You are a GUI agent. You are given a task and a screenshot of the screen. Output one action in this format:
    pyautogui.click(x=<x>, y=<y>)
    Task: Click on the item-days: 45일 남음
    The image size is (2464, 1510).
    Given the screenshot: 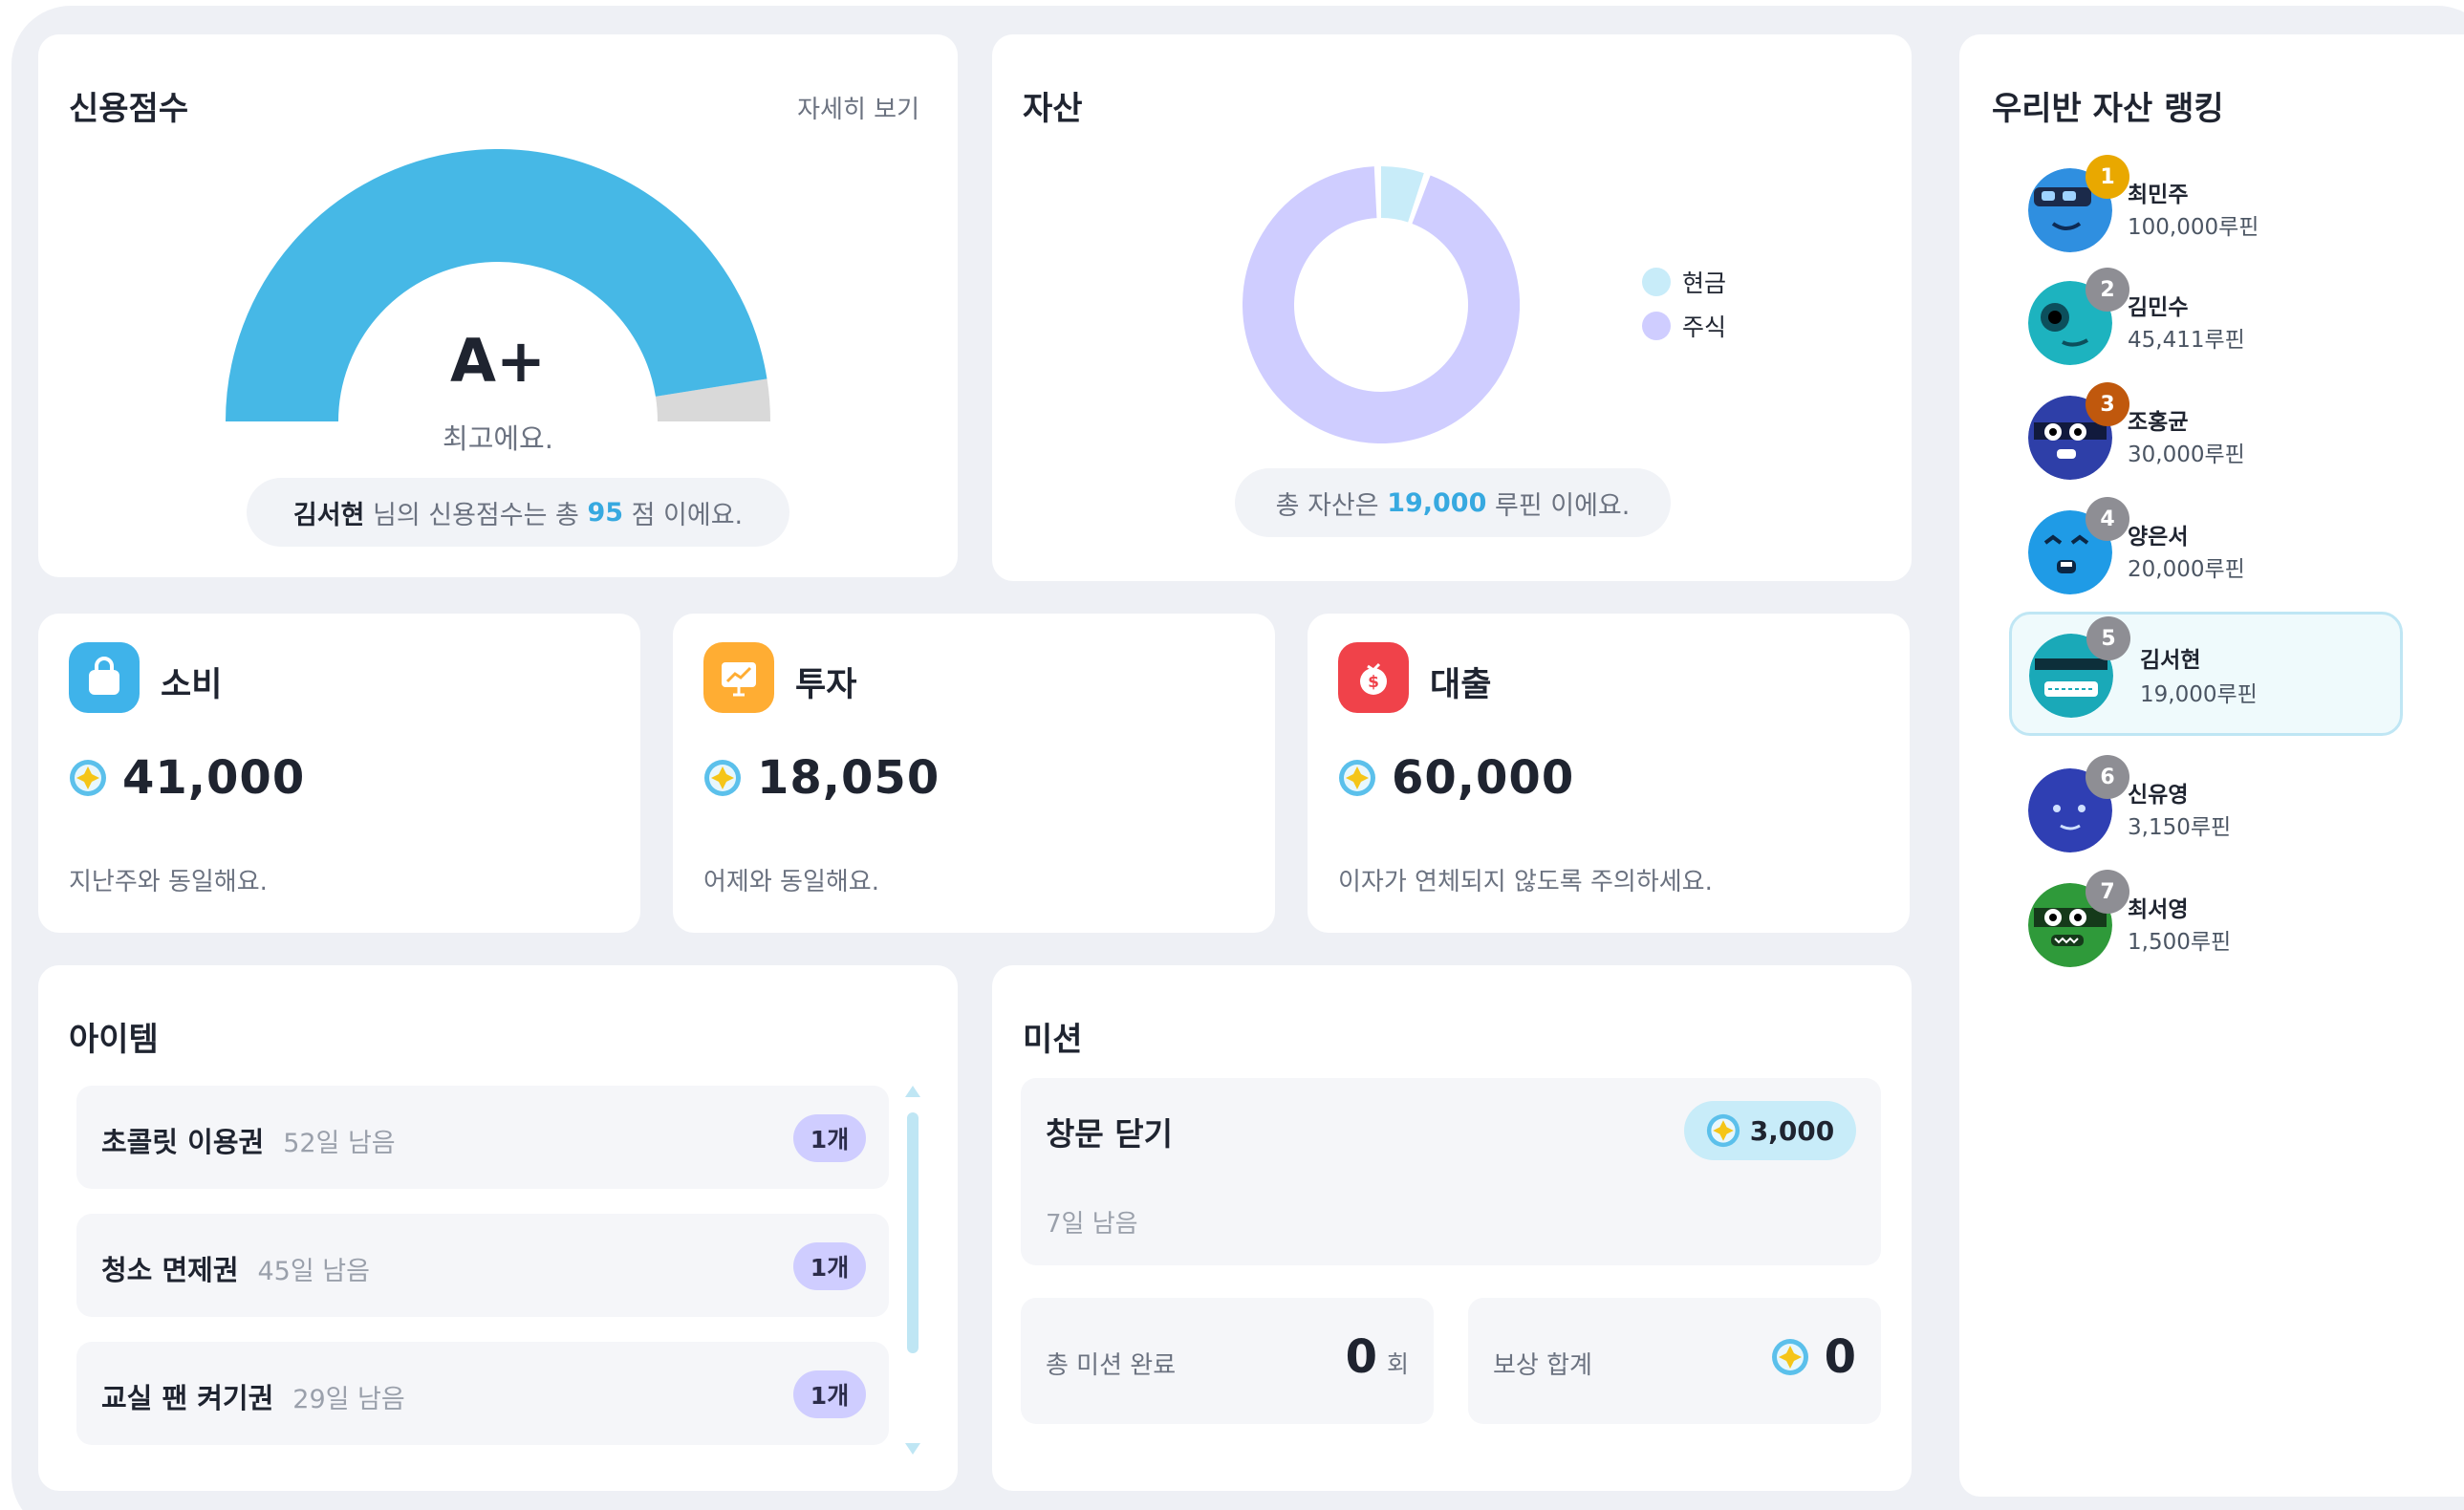 What is the action you would take?
    pyautogui.click(x=314, y=1271)
    